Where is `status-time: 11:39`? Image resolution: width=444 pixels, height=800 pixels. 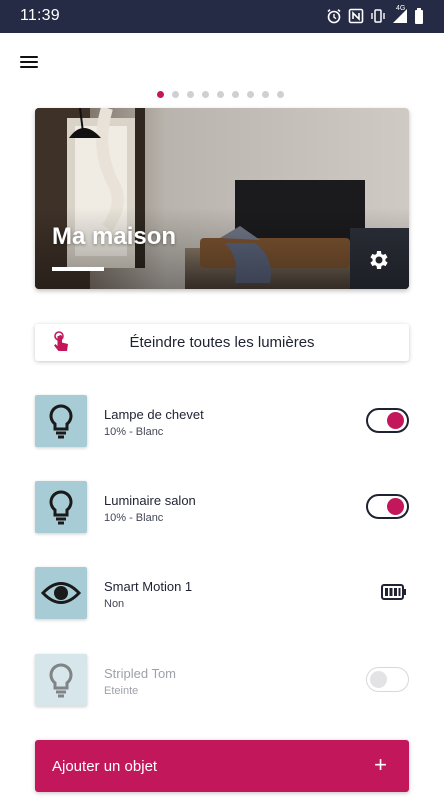 status-time: 11:39 is located at coordinates (40, 15).